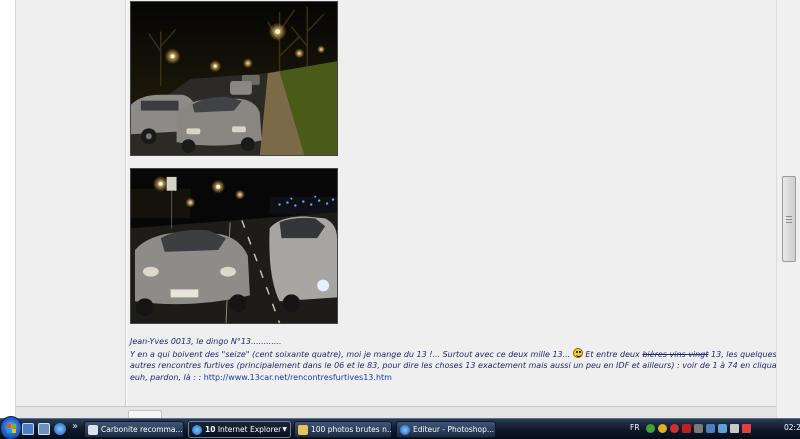  Describe the element at coordinates (303, 430) in the screenshot. I see `folder-icon` at that location.